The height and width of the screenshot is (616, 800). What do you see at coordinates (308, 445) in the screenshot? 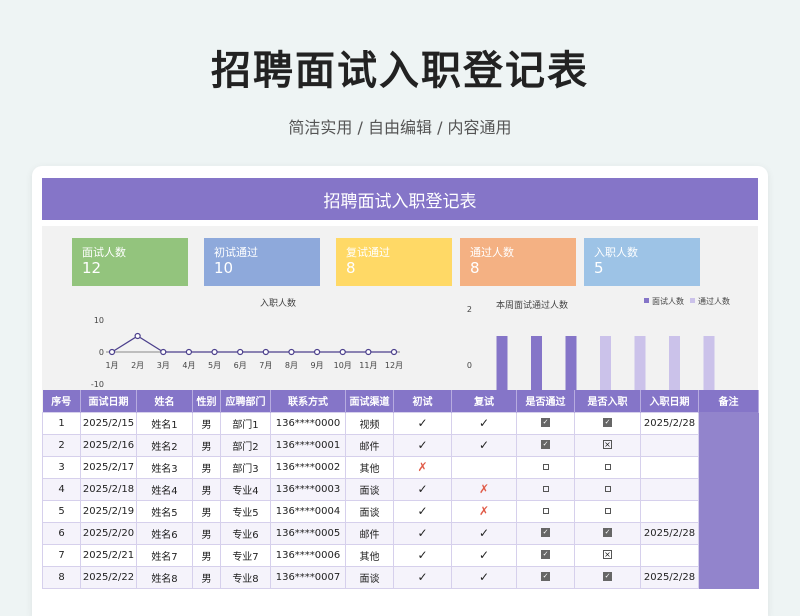
I see `cell-phone: 136****0001` at bounding box center [308, 445].